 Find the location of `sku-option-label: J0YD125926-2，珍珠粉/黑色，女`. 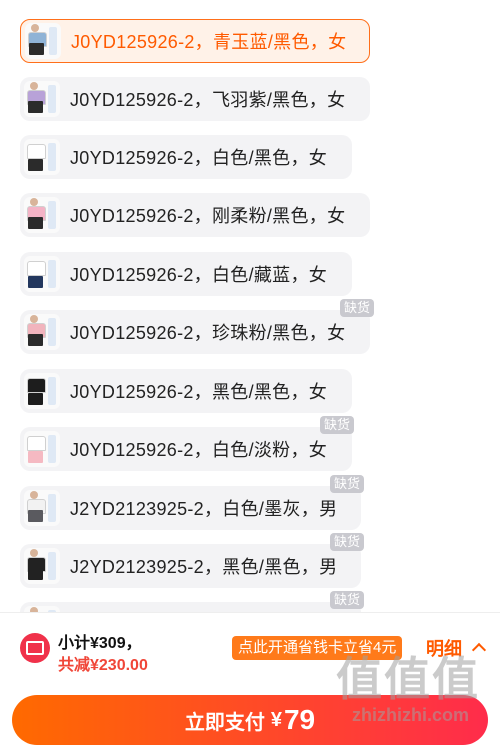

sku-option-label: J0YD125926-2，珍珠粉/黑色，女 is located at coordinates (208, 333).